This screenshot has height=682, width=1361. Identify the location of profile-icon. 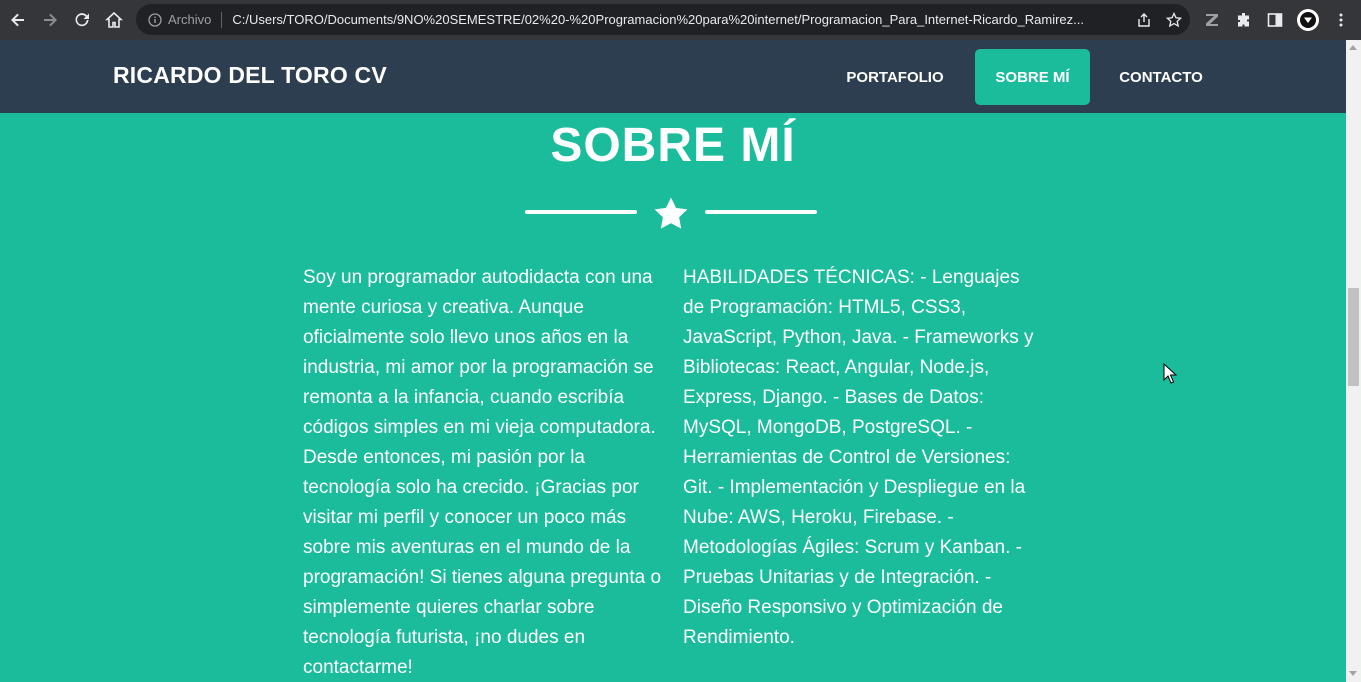
(1308, 20).